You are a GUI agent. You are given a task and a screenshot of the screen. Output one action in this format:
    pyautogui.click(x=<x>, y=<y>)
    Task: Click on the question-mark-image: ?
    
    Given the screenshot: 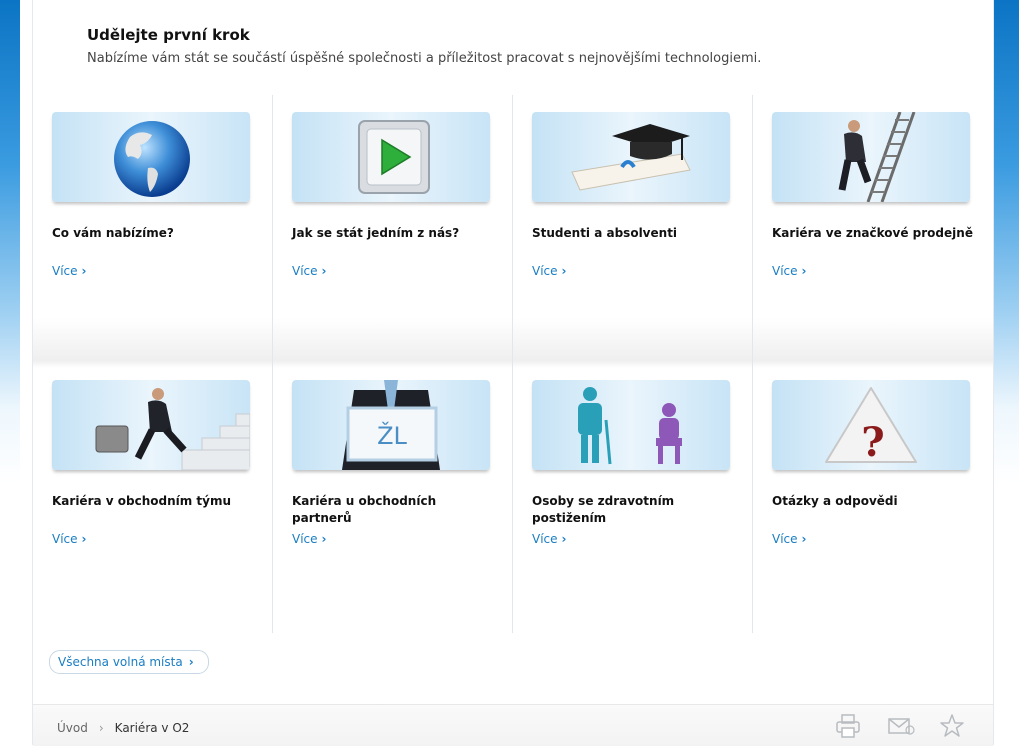 What is the action you would take?
    pyautogui.click(x=871, y=425)
    